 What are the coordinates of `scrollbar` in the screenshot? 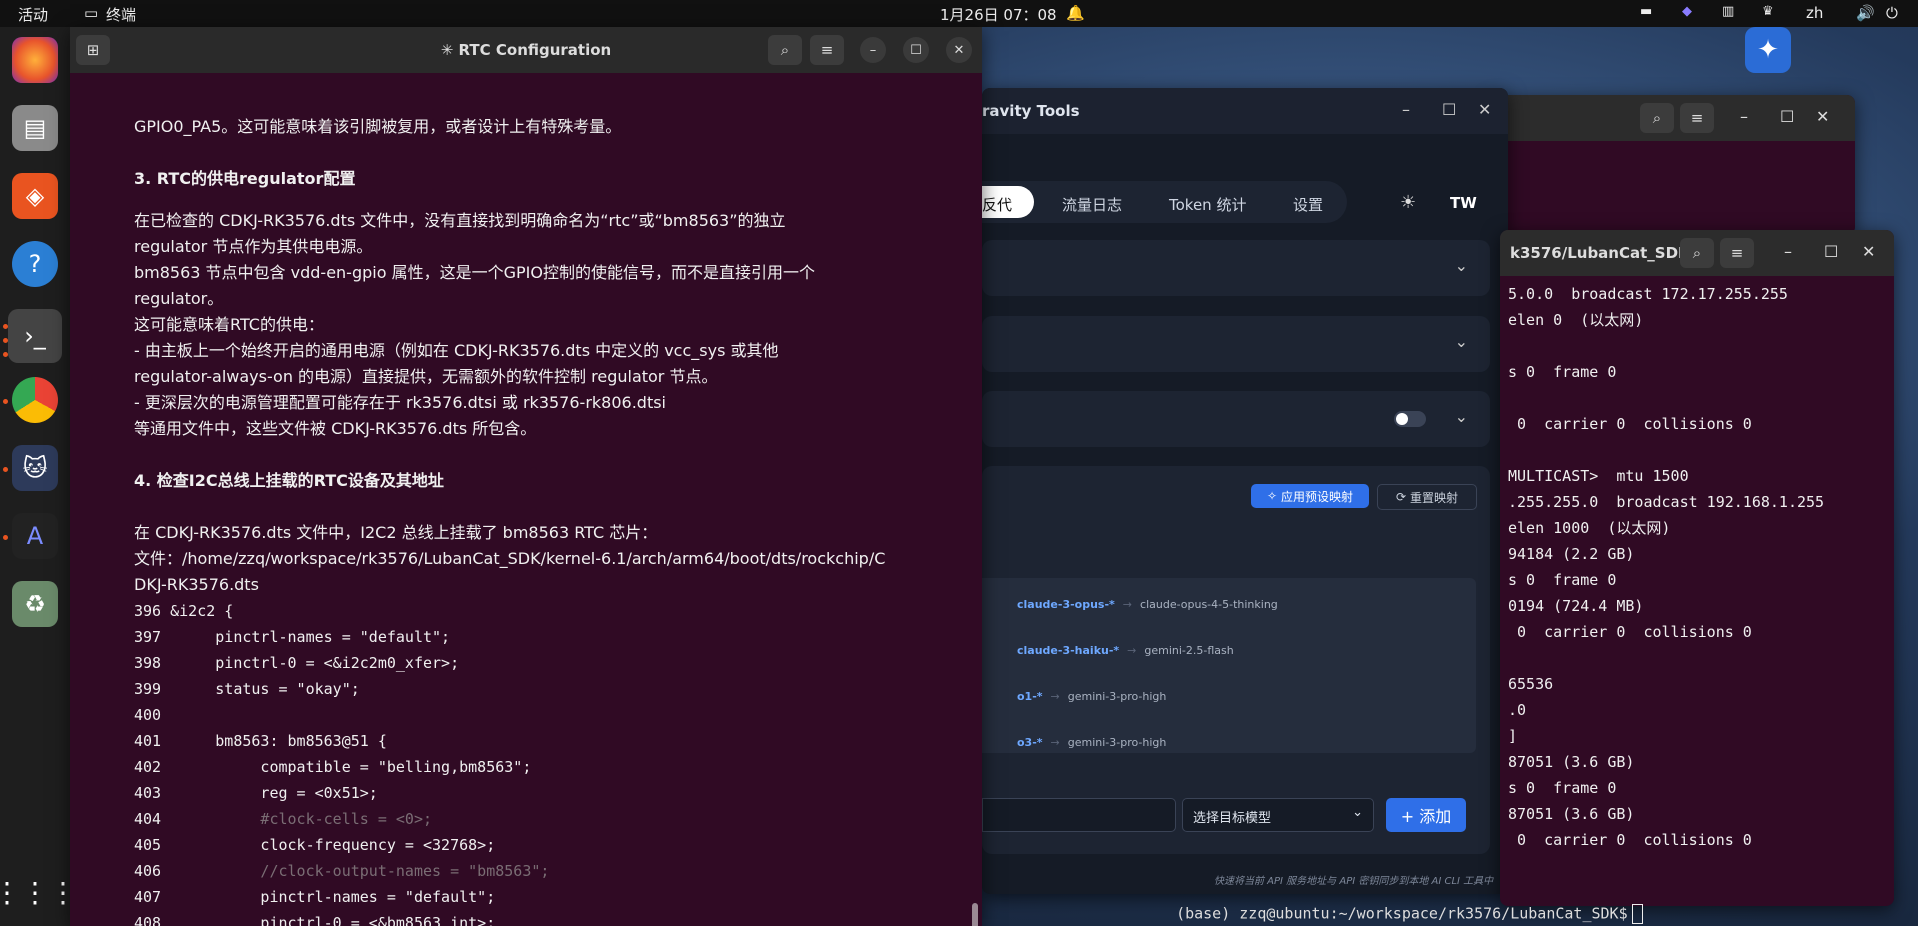 It's located at (975, 914).